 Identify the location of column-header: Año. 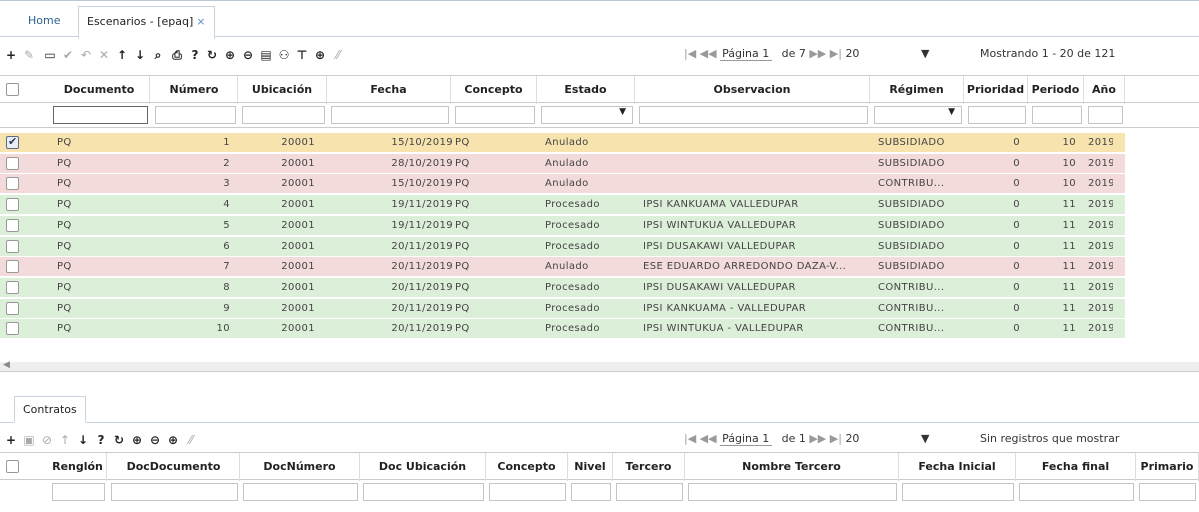
(1104, 90).